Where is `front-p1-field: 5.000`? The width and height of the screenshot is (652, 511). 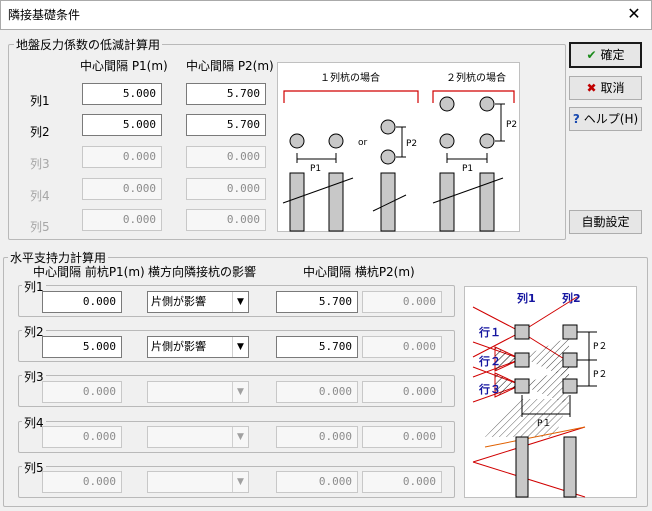
front-p1-field: 5.000 is located at coordinates (82, 347).